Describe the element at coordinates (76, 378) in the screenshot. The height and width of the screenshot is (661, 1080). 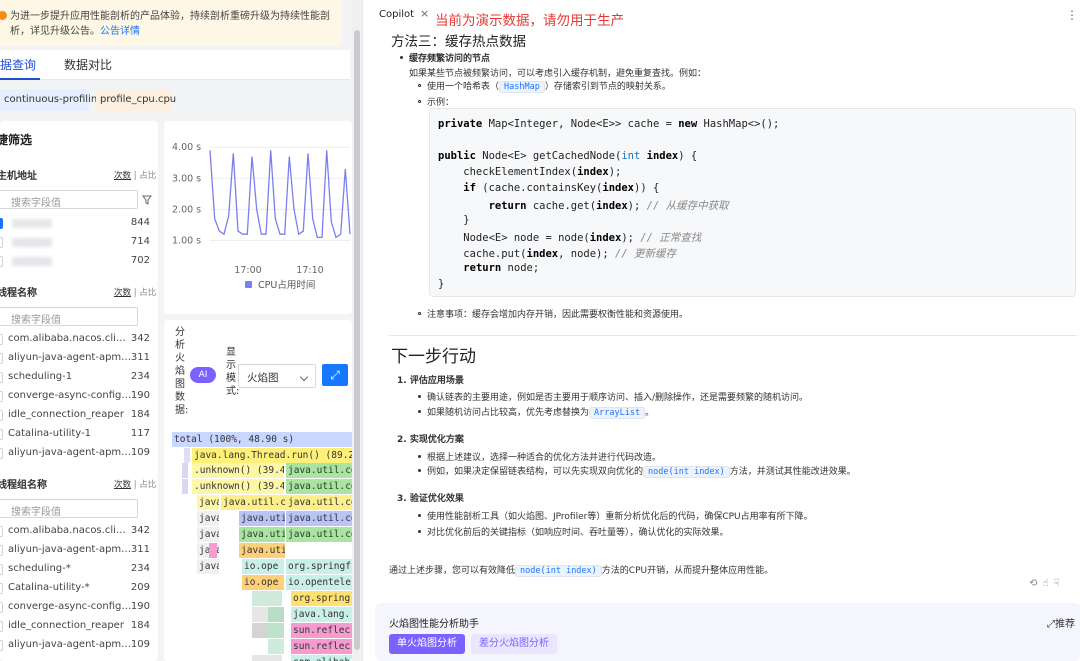
I see `thread-row: scheduling-1 234` at that location.